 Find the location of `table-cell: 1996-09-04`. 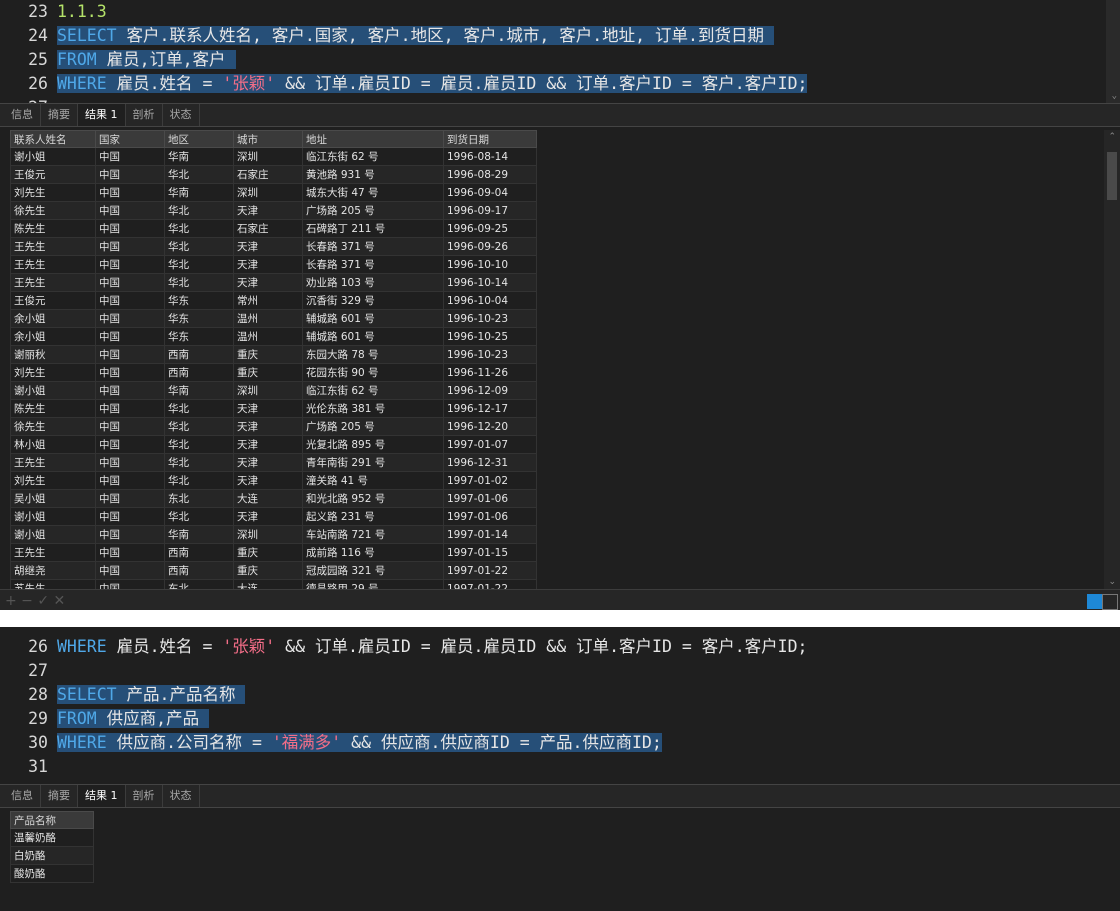

table-cell: 1996-09-04 is located at coordinates (490, 192).